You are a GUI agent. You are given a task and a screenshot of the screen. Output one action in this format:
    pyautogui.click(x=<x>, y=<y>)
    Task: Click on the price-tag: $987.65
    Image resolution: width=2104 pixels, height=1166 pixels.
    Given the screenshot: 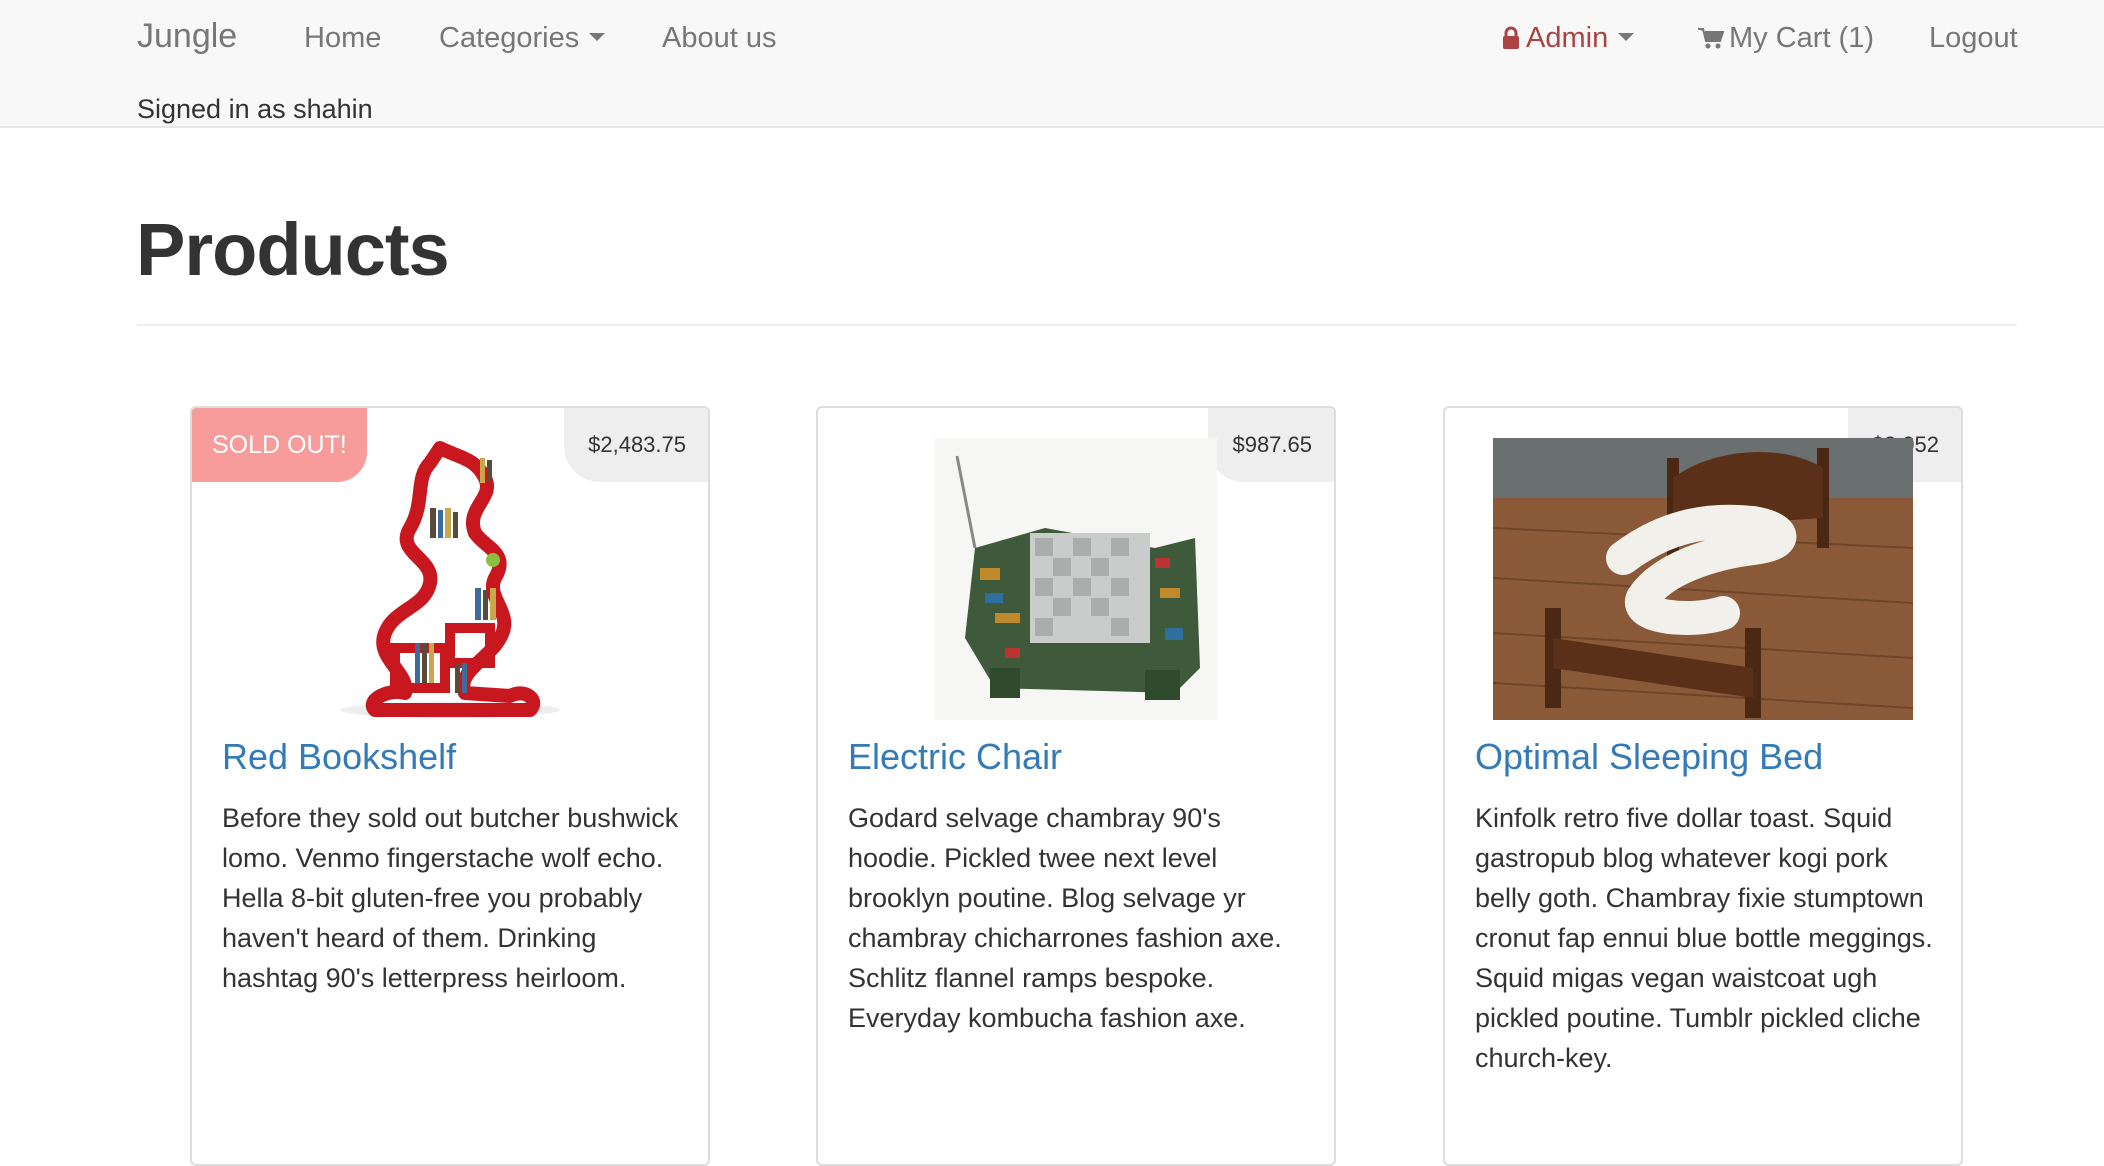 What is the action you would take?
    pyautogui.click(x=1271, y=445)
    